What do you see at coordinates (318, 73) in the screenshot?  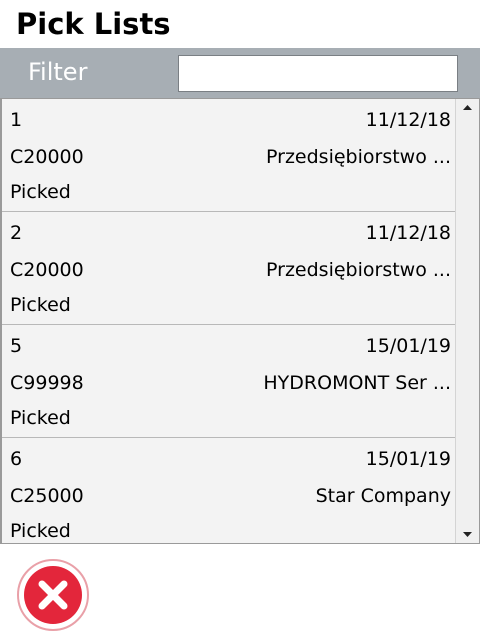 I see `filter-input` at bounding box center [318, 73].